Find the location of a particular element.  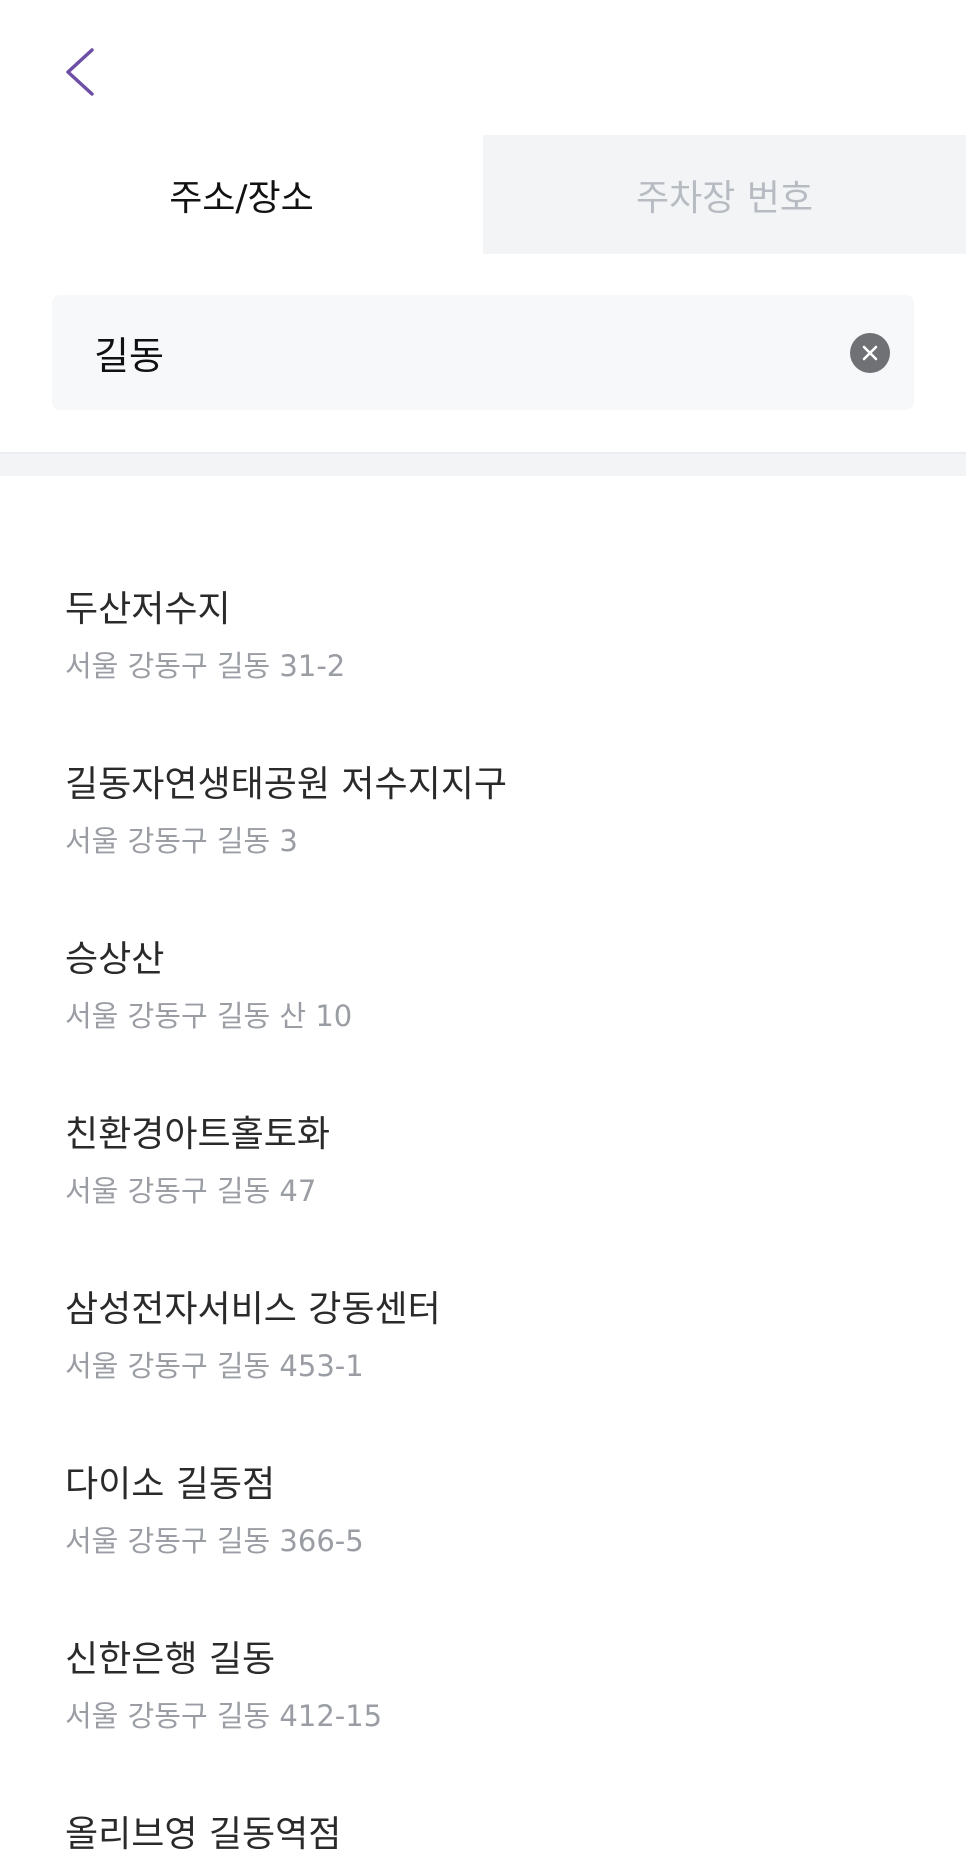

result-name: 친환경아트홀토화 is located at coordinates (197, 1134).